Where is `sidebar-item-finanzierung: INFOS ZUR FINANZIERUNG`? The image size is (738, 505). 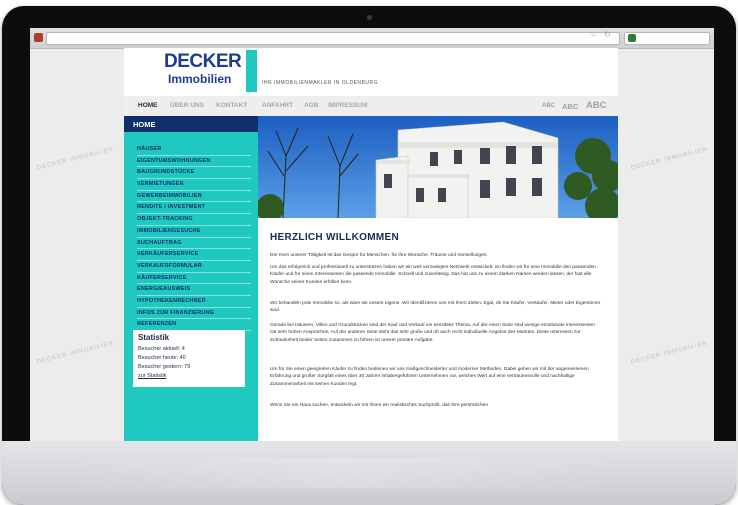 sidebar-item-finanzierung: INFOS ZUR FINANZIERUNG is located at coordinates (194, 314).